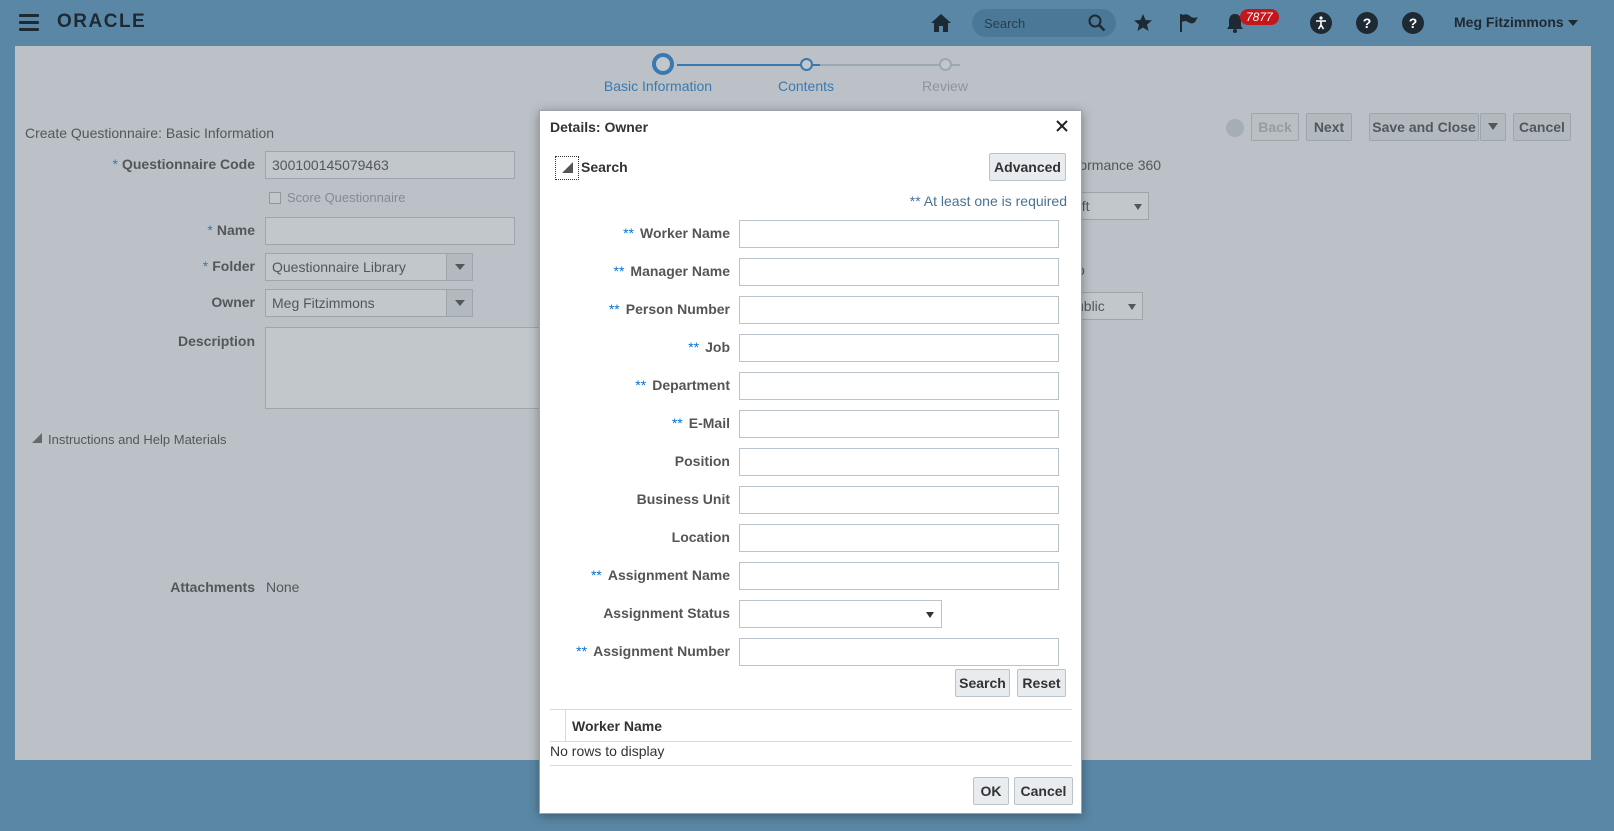 The height and width of the screenshot is (831, 1614). I want to click on search-icon, so click(1097, 23).